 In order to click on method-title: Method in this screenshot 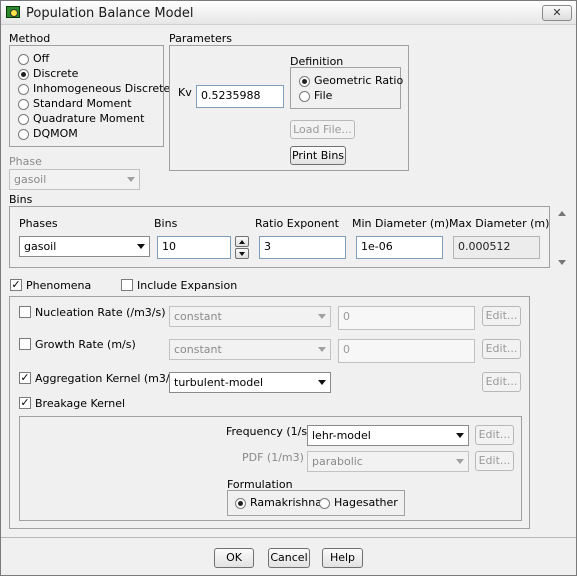, I will do `click(30, 38)`.